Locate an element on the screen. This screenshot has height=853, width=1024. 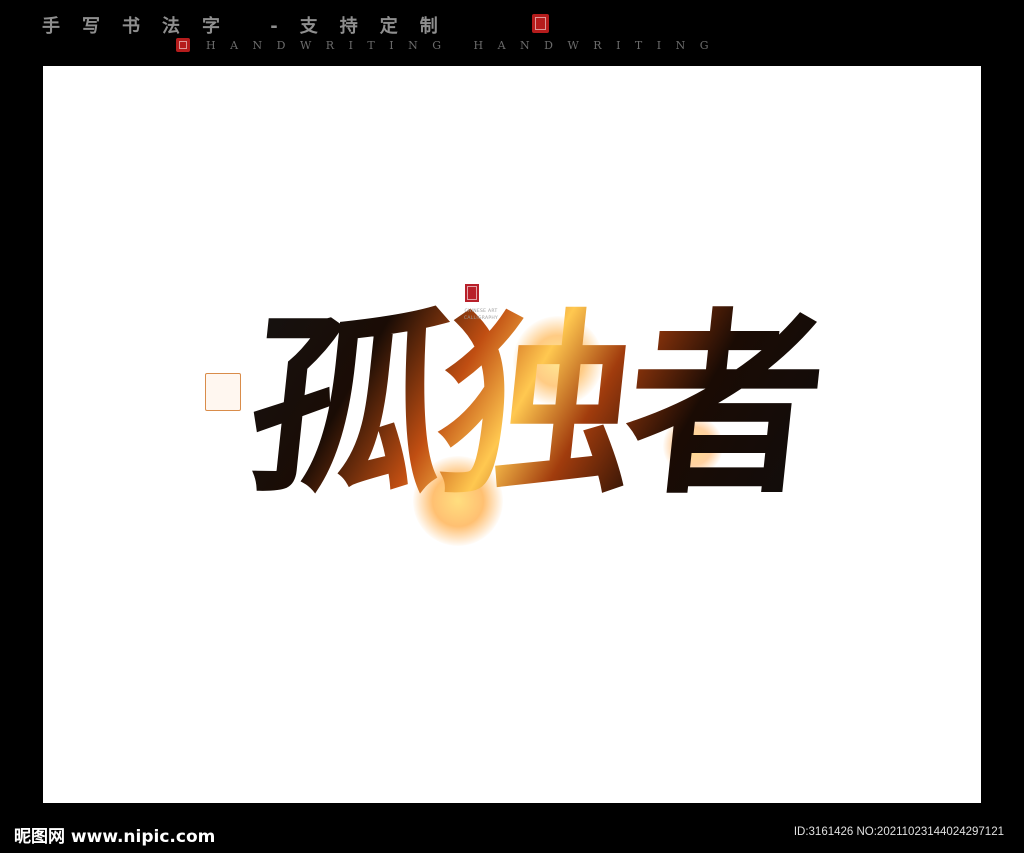
calligraphy-caption: CHINESE ART CALLIGRAPHY is located at coordinates (481, 315).